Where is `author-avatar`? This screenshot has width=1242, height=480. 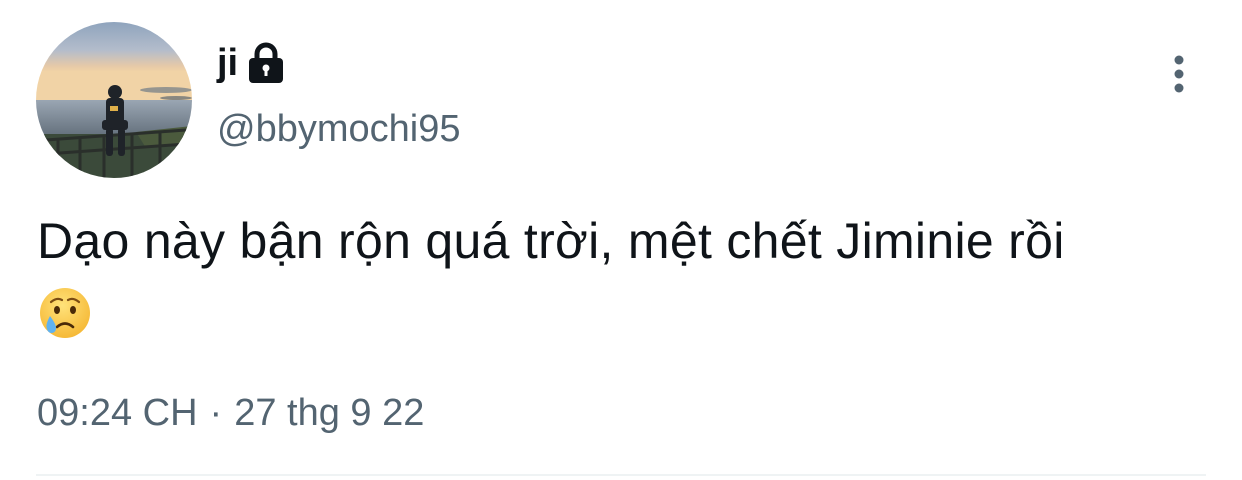 author-avatar is located at coordinates (114, 100).